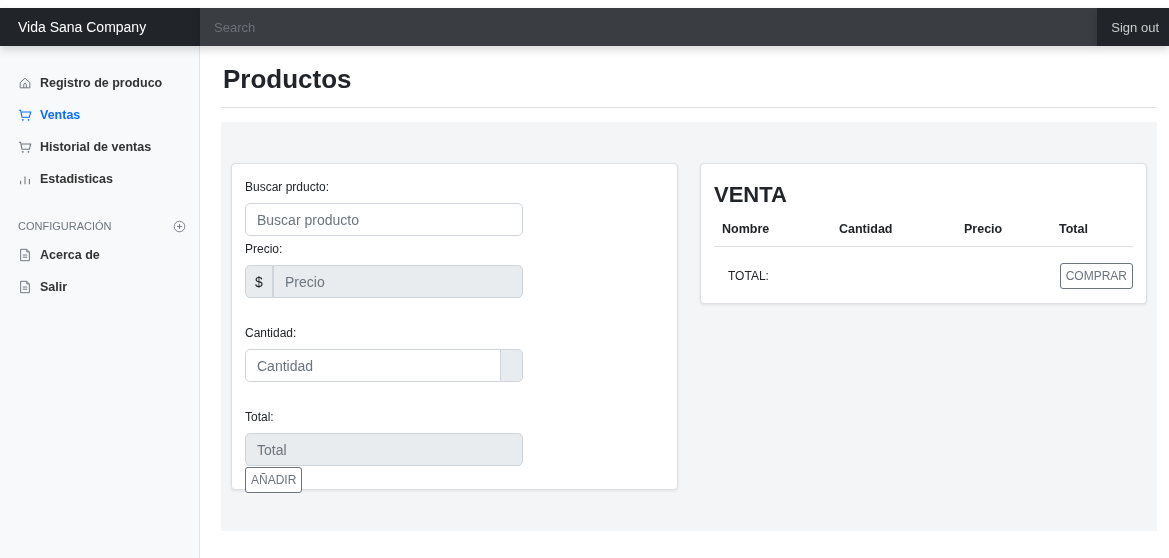 This screenshot has height=558, width=1169. What do you see at coordinates (1074, 229) in the screenshot?
I see `column-header: Total` at bounding box center [1074, 229].